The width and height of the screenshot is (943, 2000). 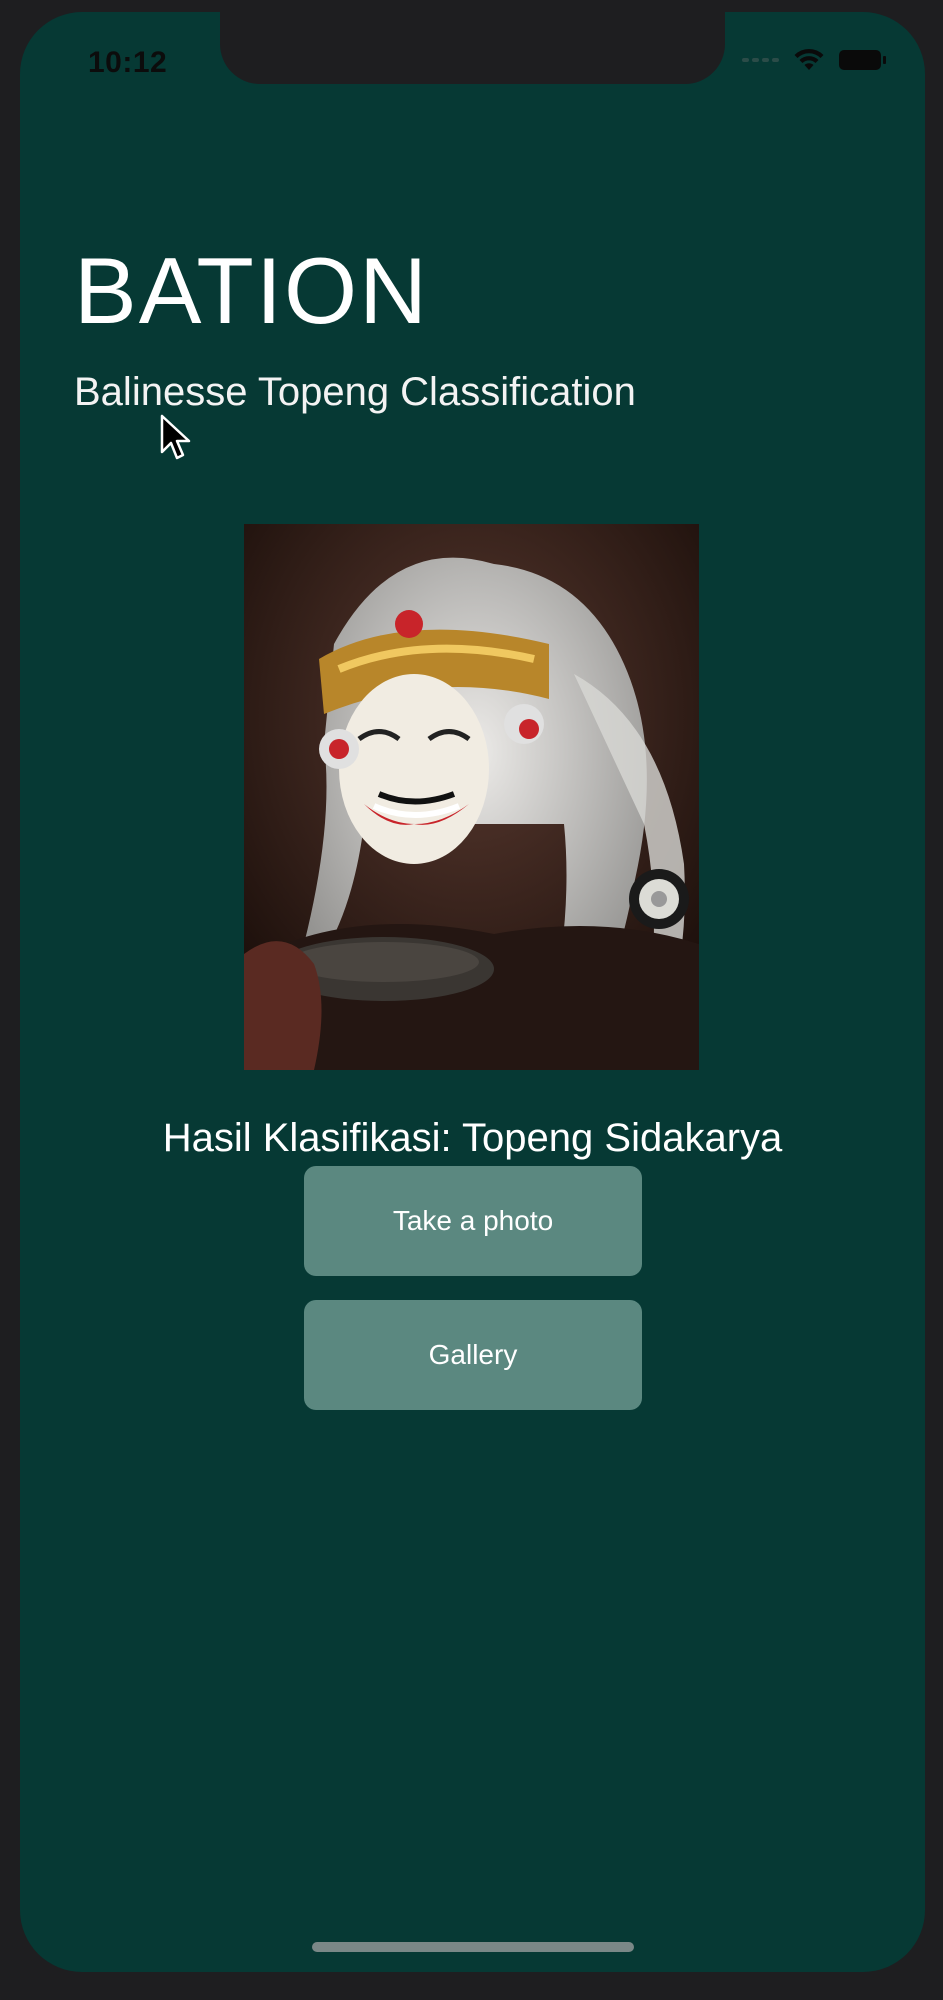 What do you see at coordinates (473, 1221) in the screenshot?
I see `take-photo-button: Take a photo` at bounding box center [473, 1221].